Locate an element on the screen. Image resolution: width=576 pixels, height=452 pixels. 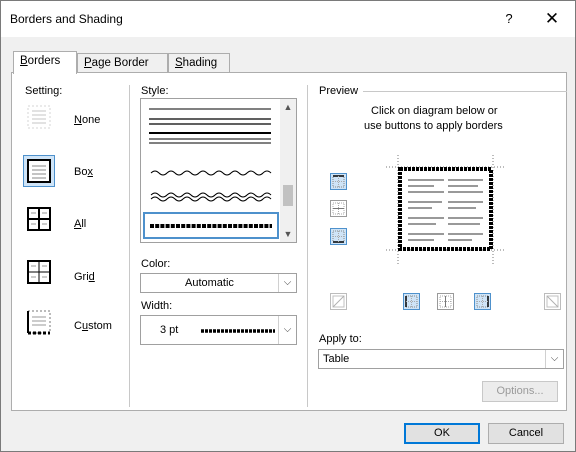
width-heading: Width: is located at coordinates (157, 306).